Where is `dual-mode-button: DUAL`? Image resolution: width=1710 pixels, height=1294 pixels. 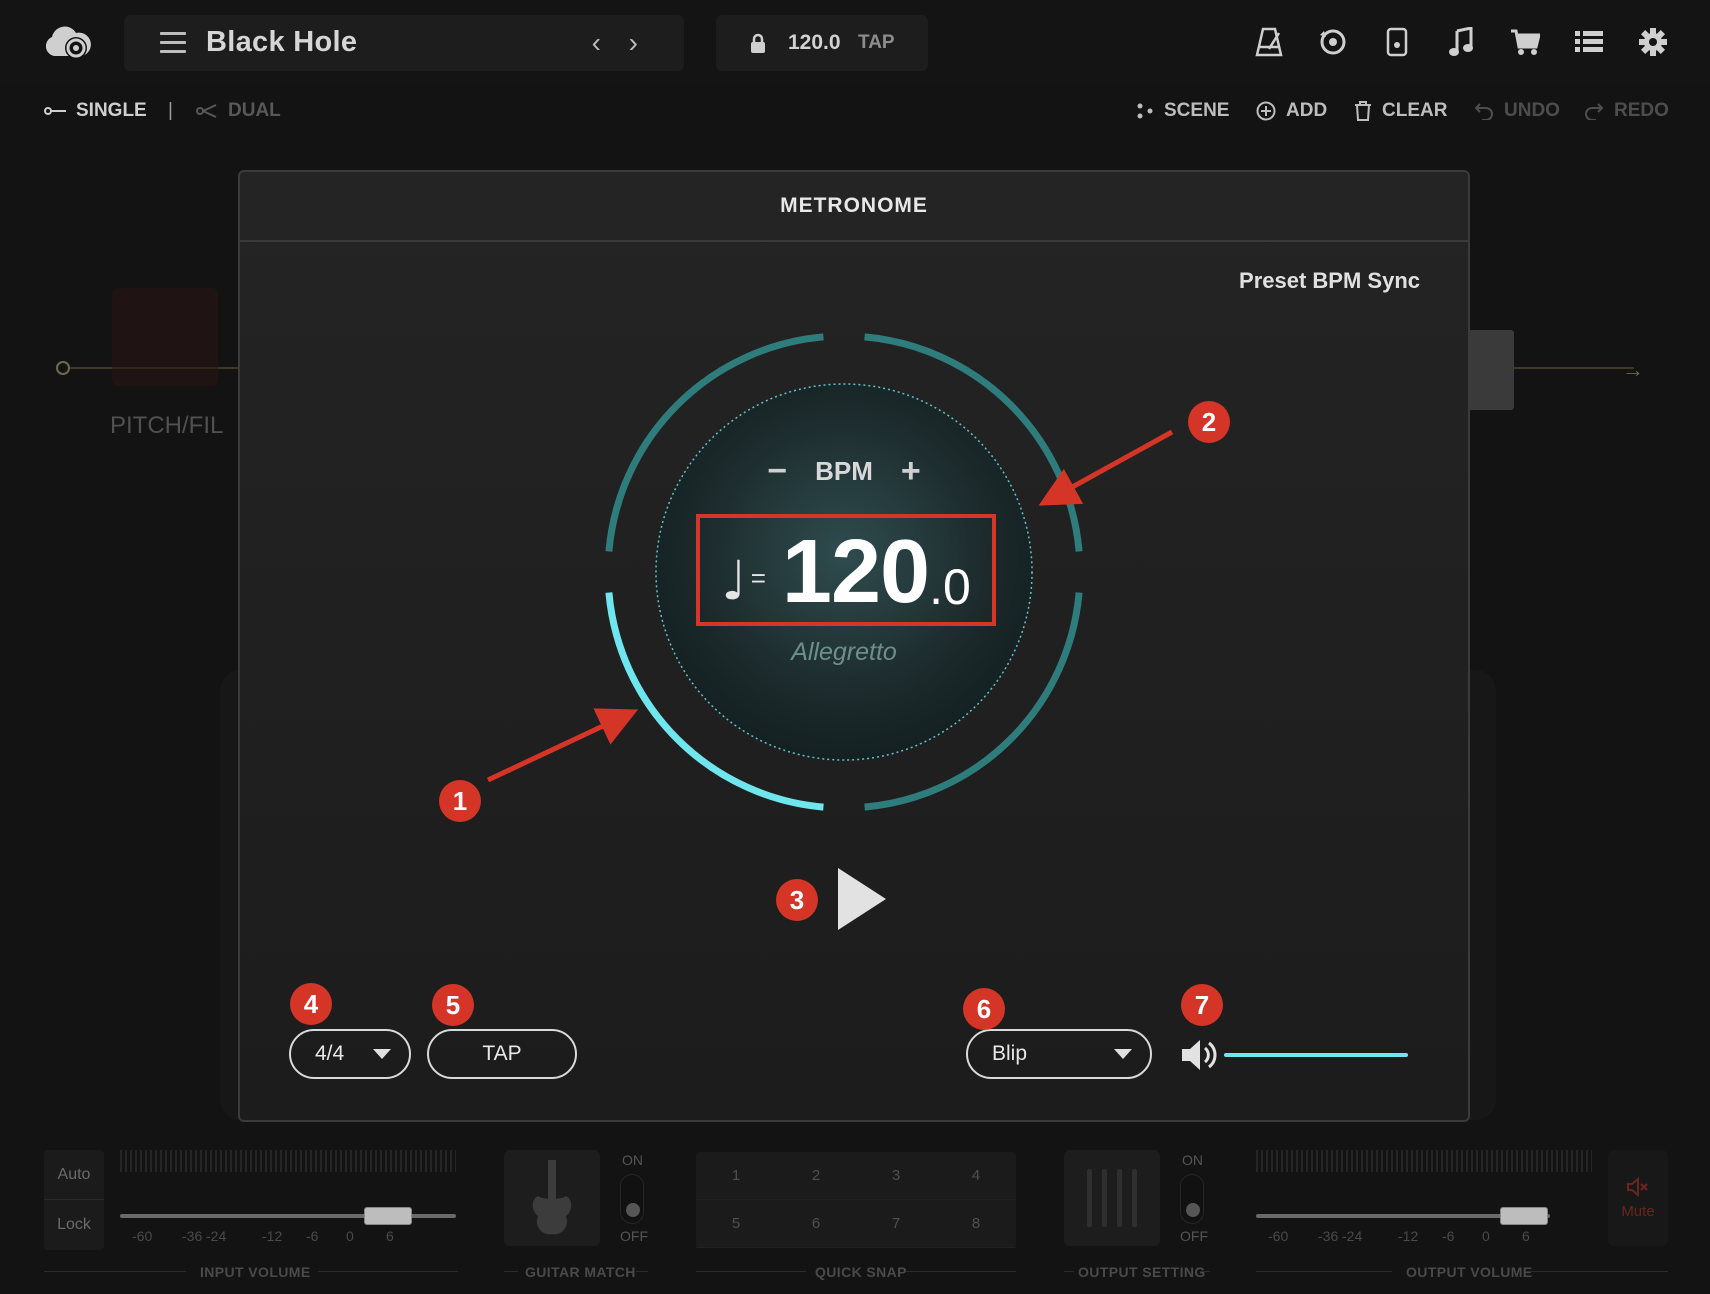 dual-mode-button: DUAL is located at coordinates (238, 111).